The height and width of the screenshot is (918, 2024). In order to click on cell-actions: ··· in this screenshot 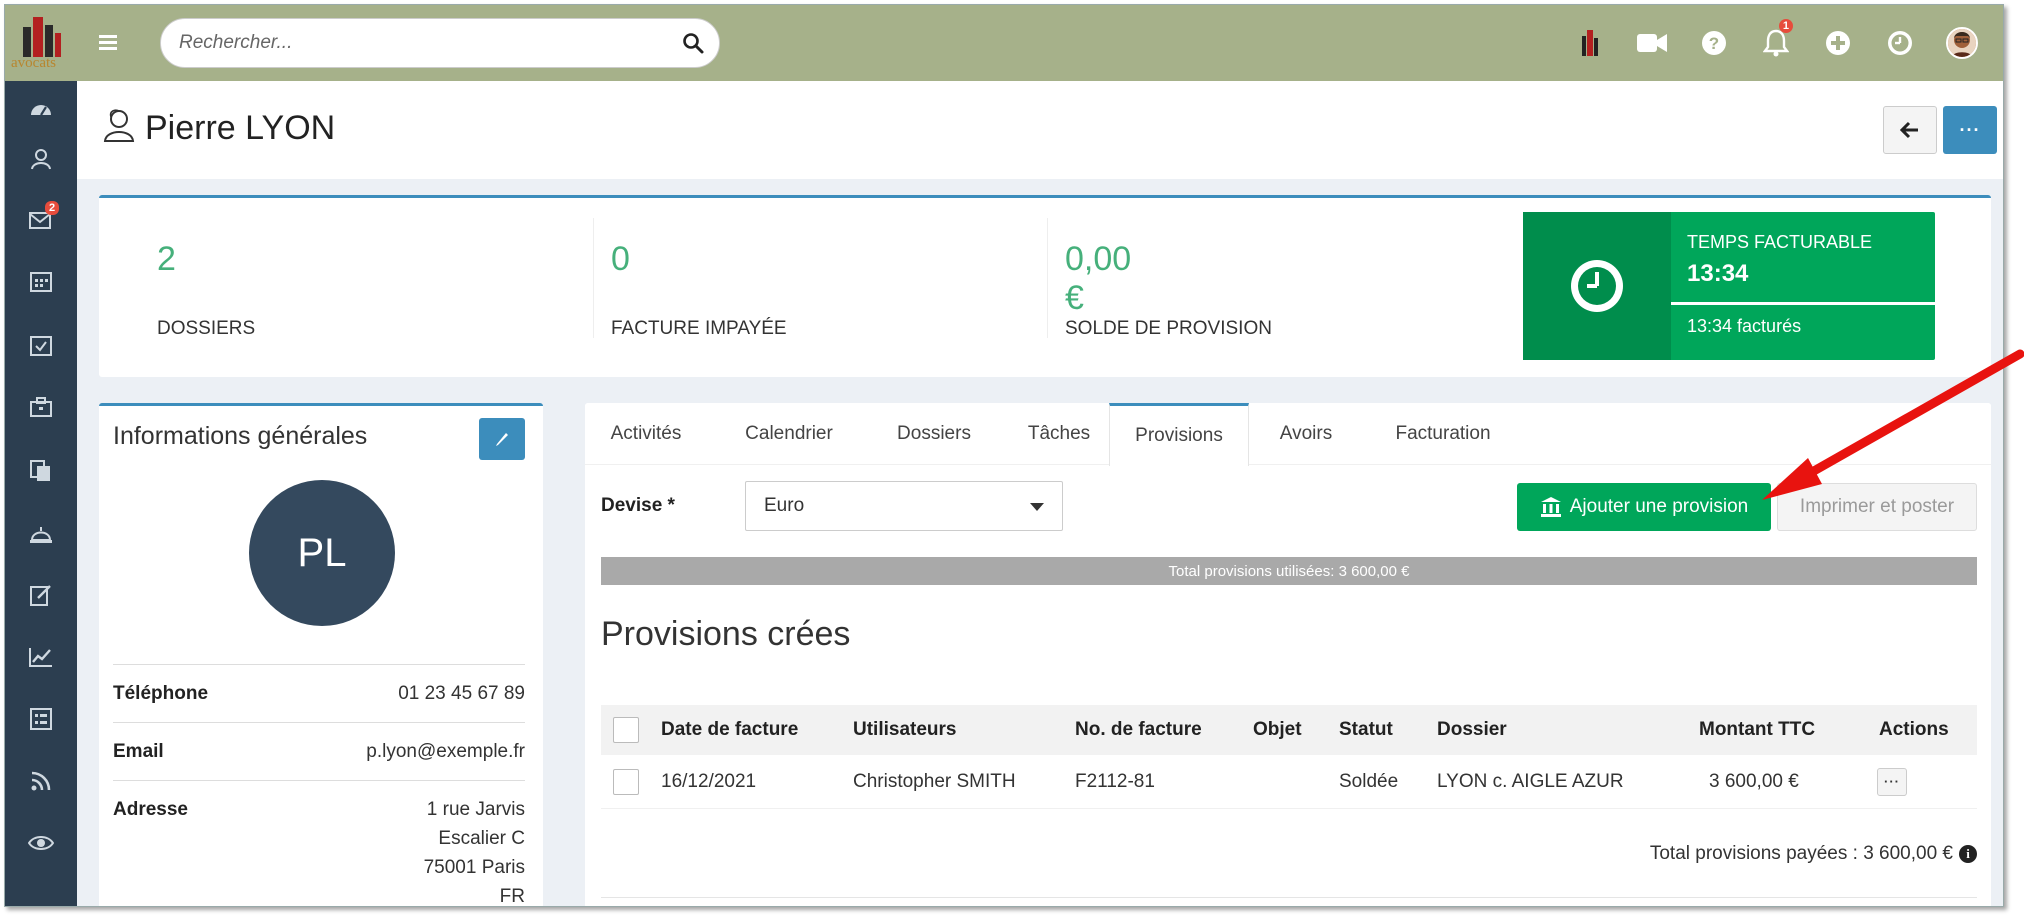, I will do `click(1892, 781)`.